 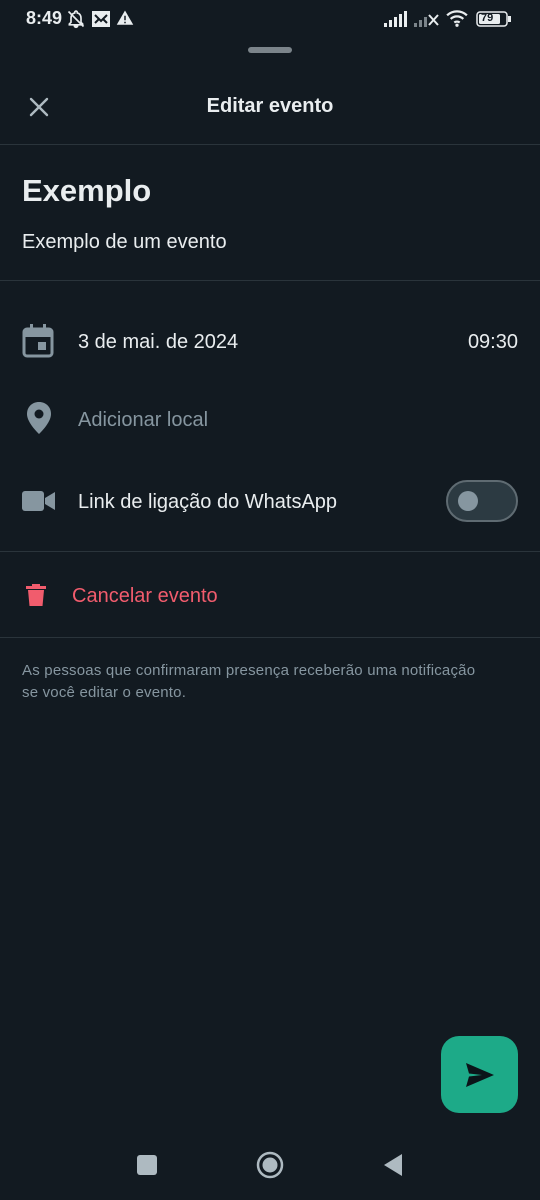 I want to click on battery-level: 79, so click(x=487, y=18).